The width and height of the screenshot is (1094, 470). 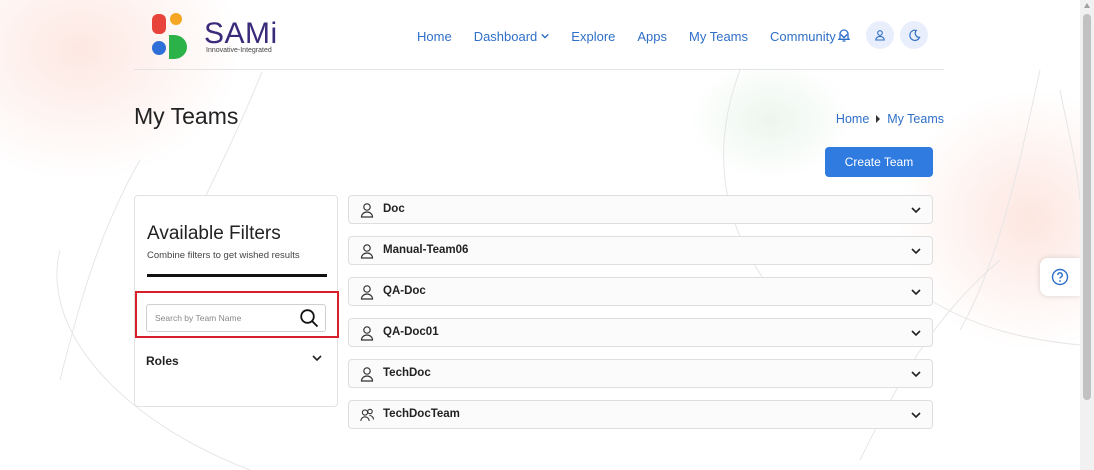 What do you see at coordinates (236, 360) in the screenshot?
I see `roles-filter-toggle: Roles` at bounding box center [236, 360].